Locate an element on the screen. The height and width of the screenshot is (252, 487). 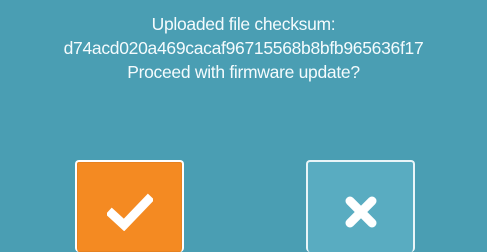
update-question: Proceed with firmware update? is located at coordinates (243, 72).